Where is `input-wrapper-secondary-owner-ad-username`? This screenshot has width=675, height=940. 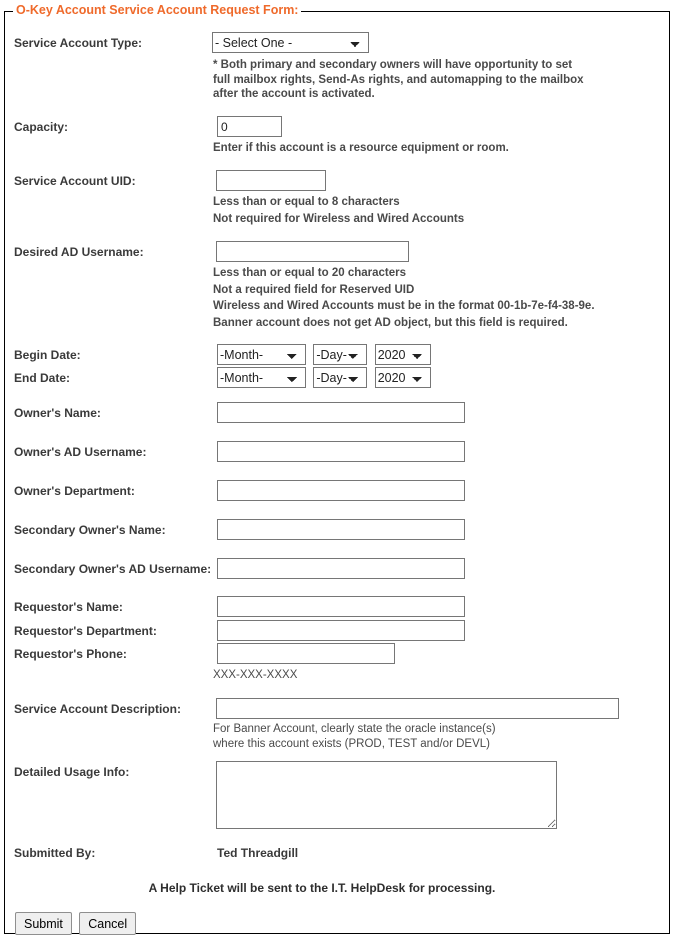 input-wrapper-secondary-owner-ad-username is located at coordinates (341, 568).